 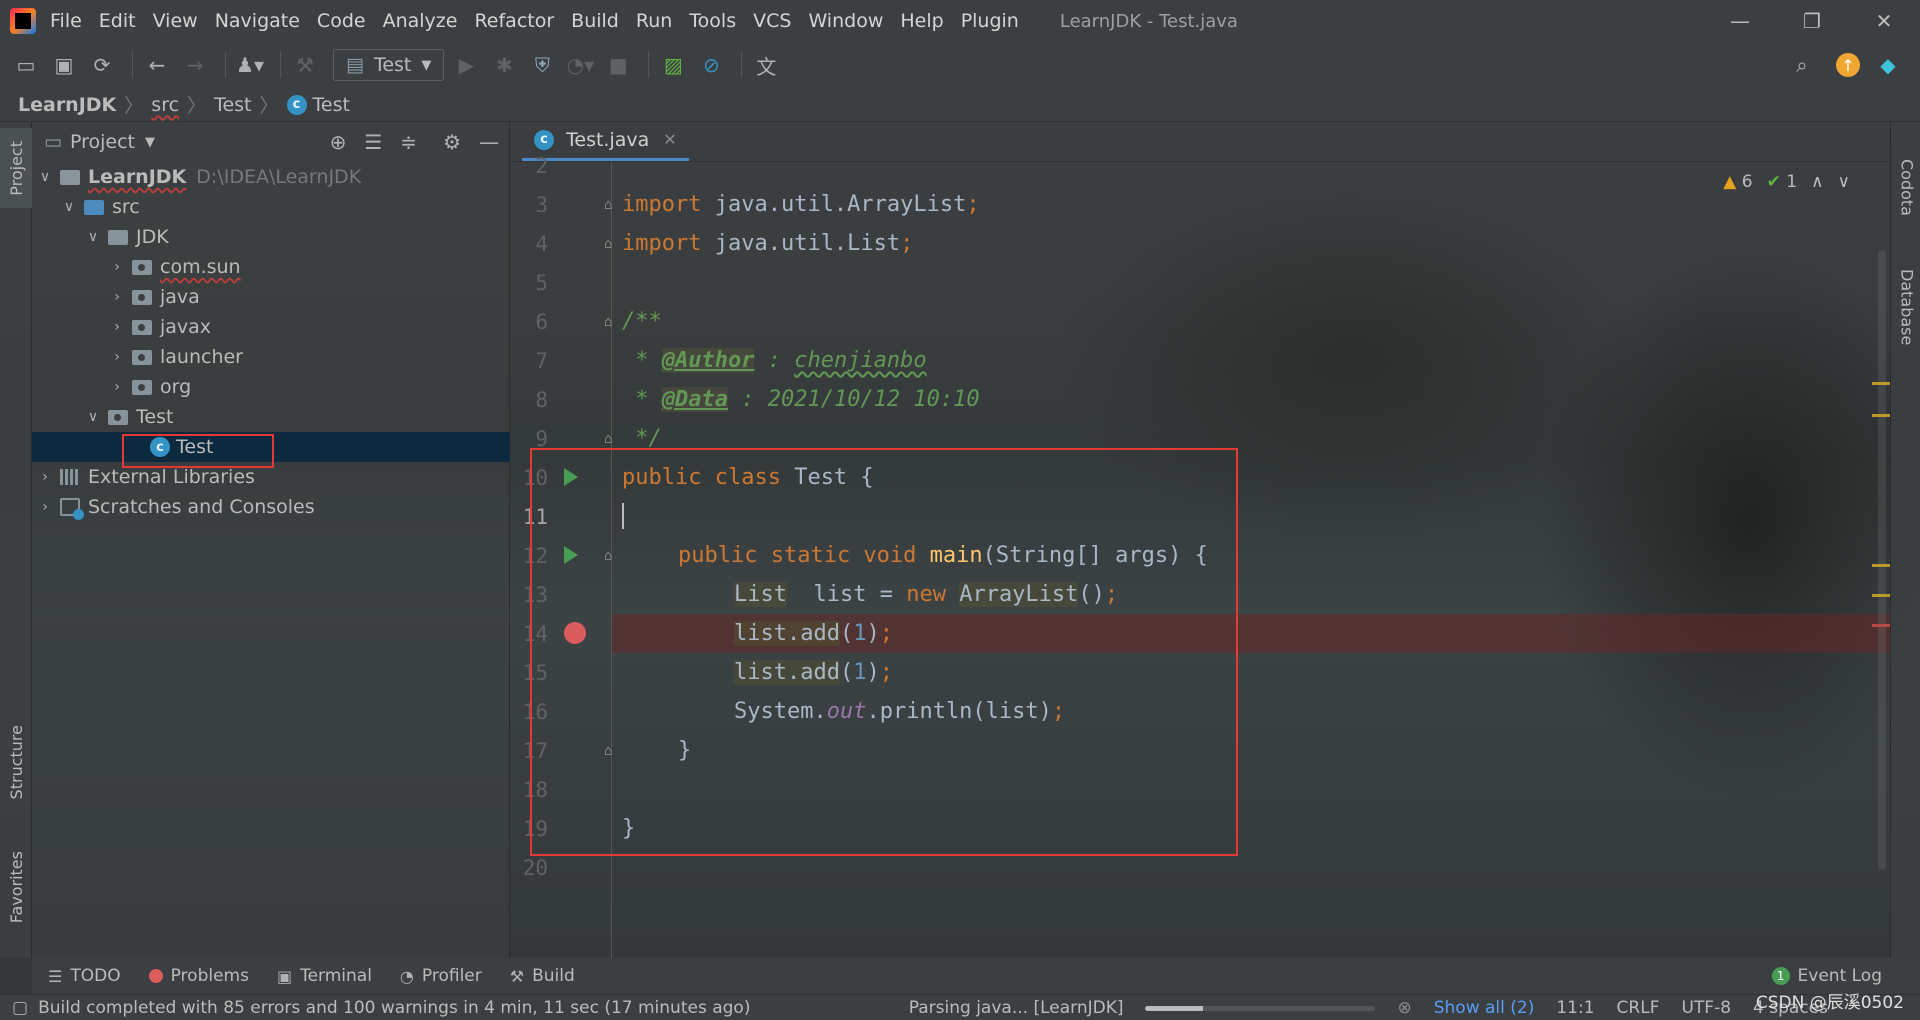 What do you see at coordinates (84, 976) in the screenshot?
I see `todo-tool-tab: ☰ TODO` at bounding box center [84, 976].